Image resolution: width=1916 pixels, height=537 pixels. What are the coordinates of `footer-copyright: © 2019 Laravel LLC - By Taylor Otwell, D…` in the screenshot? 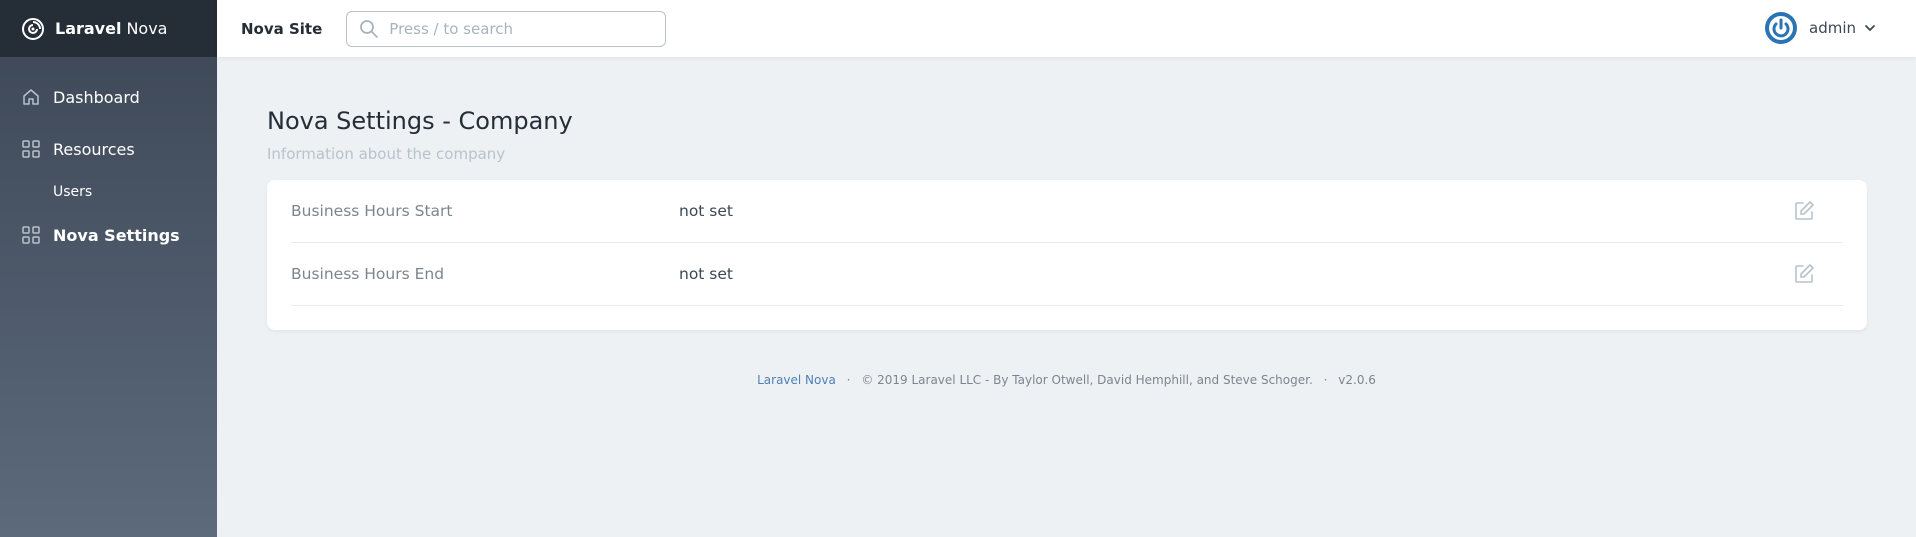 It's located at (1087, 380).